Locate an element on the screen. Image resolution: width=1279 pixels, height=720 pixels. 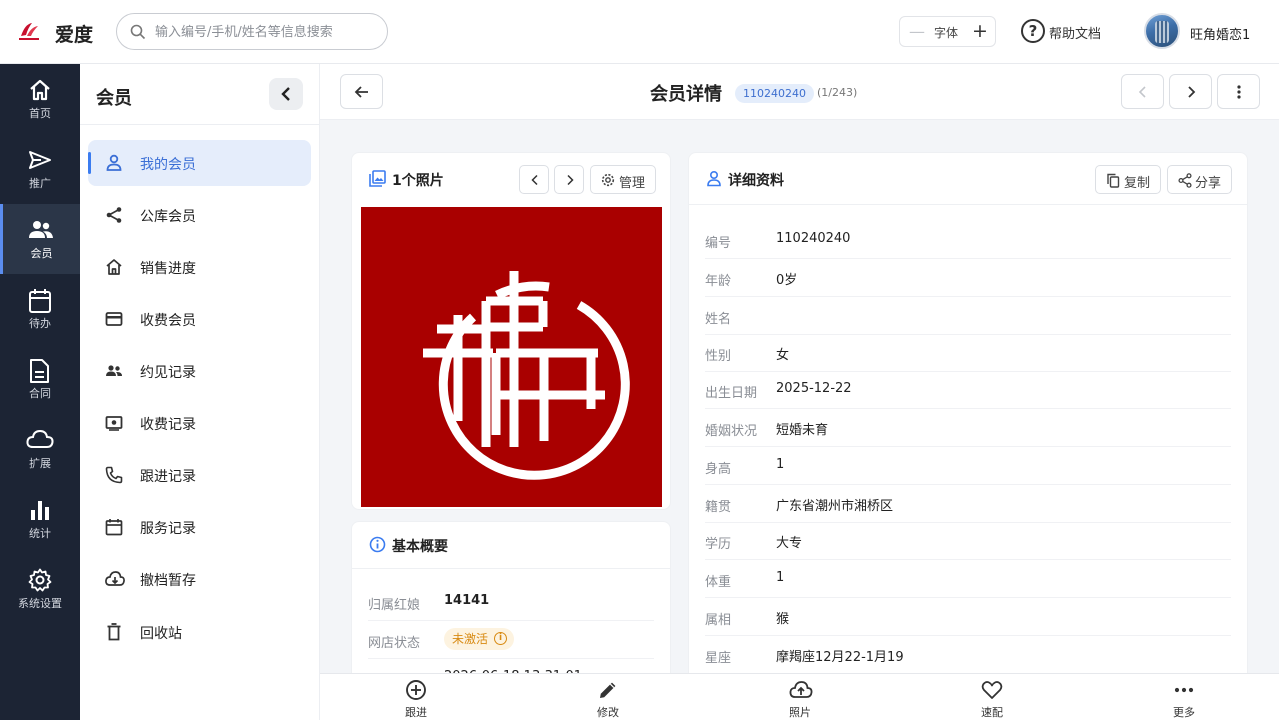
field-label: 姓名 is located at coordinates (718, 319).